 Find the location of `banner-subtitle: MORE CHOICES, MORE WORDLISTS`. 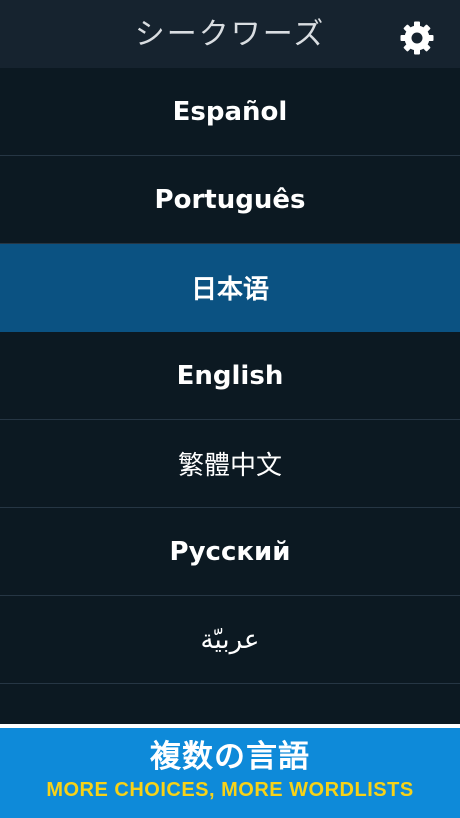

banner-subtitle: MORE CHOICES, MORE WORDLISTS is located at coordinates (230, 790).